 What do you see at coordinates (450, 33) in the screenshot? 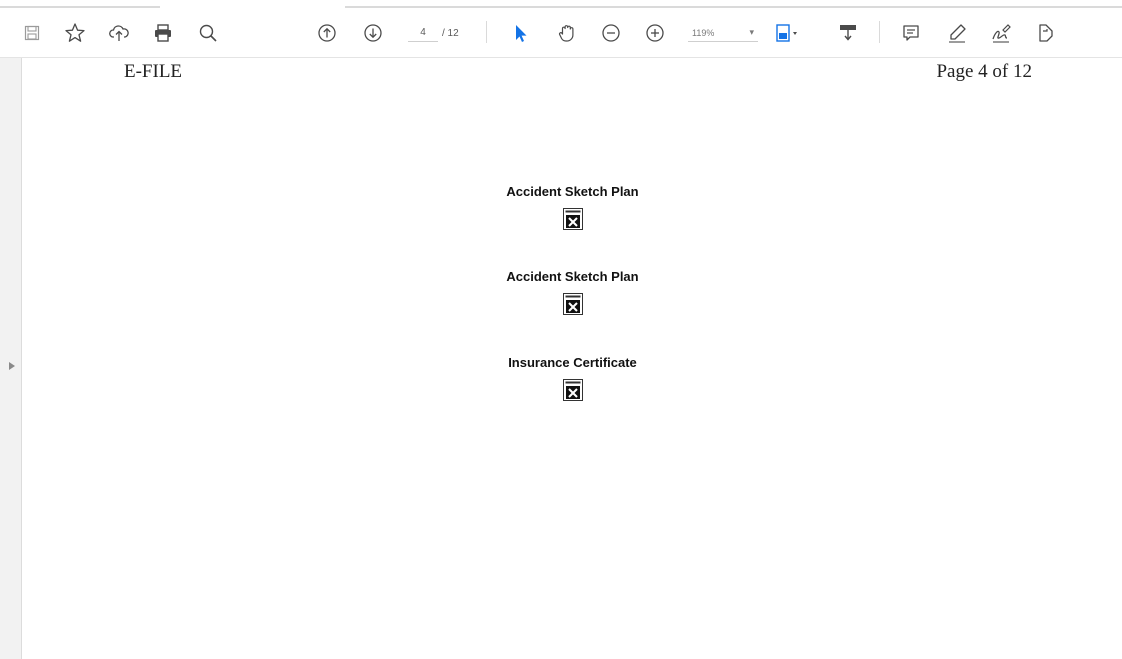
I see `page-total-label: / 12` at bounding box center [450, 33].